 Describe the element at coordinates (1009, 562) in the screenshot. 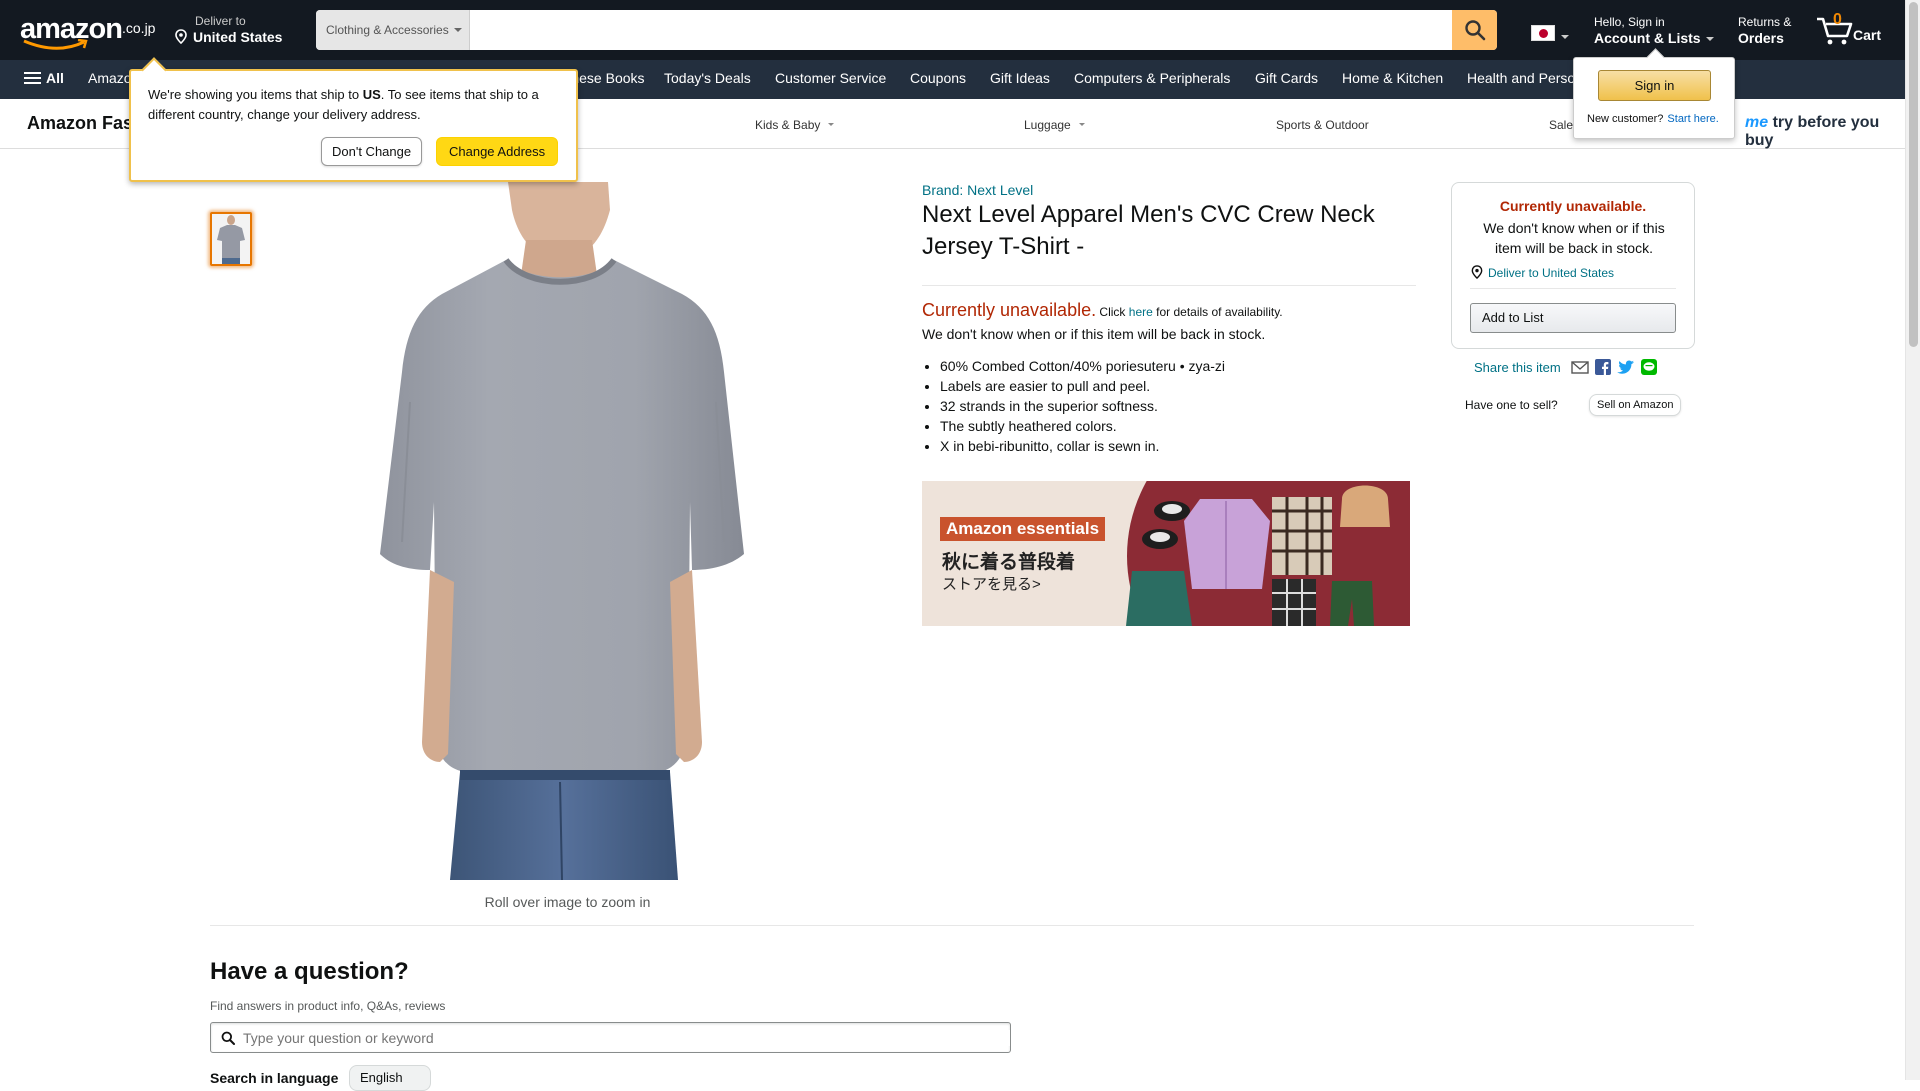

I see `banner-headline: 秋に着る普段着` at that location.